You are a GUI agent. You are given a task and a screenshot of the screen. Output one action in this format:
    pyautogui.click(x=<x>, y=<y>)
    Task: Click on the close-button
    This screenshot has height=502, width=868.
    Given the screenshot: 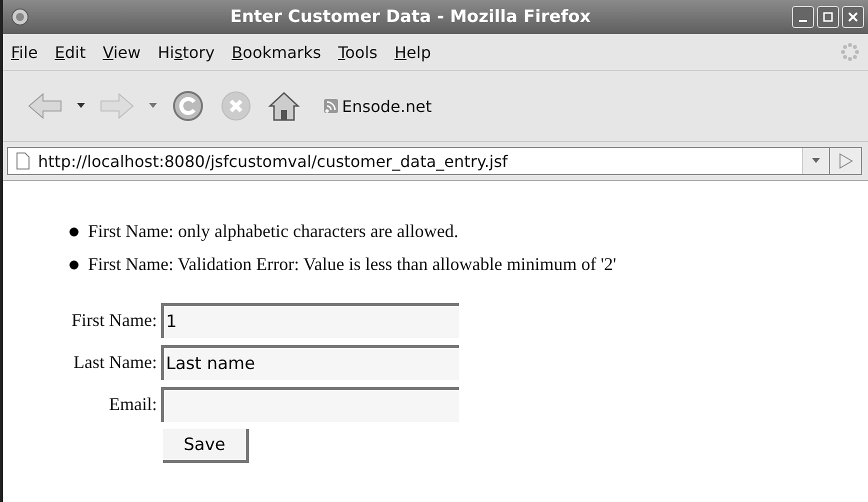 What is the action you would take?
    pyautogui.click(x=853, y=17)
    